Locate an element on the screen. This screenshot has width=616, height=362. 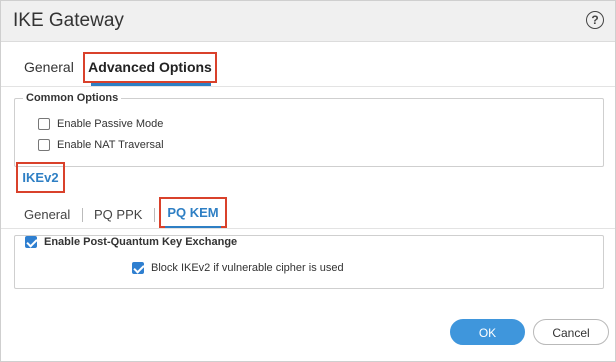
tab-advanced-options: Advanced Options is located at coordinates (150, 67).